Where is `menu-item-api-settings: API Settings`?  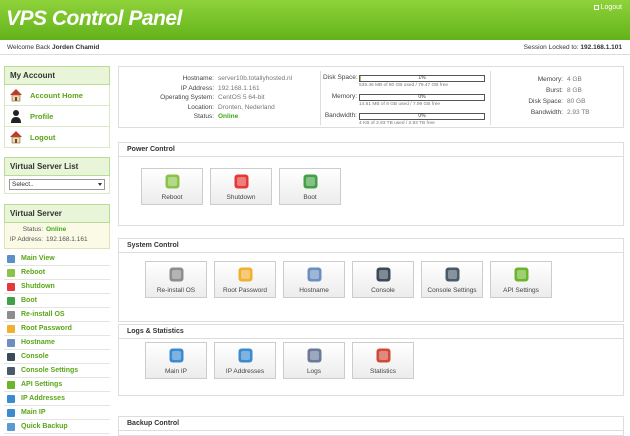
menu-item-api-settings: API Settings is located at coordinates (57, 385).